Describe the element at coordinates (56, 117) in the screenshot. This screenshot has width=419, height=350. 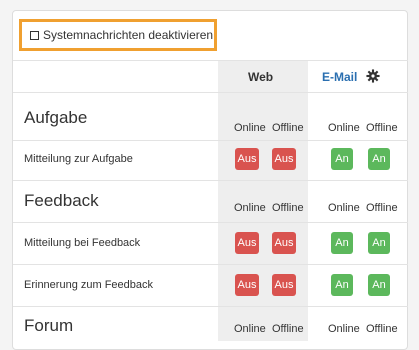
I see `section-title-aufgabe: Aufgabe` at that location.